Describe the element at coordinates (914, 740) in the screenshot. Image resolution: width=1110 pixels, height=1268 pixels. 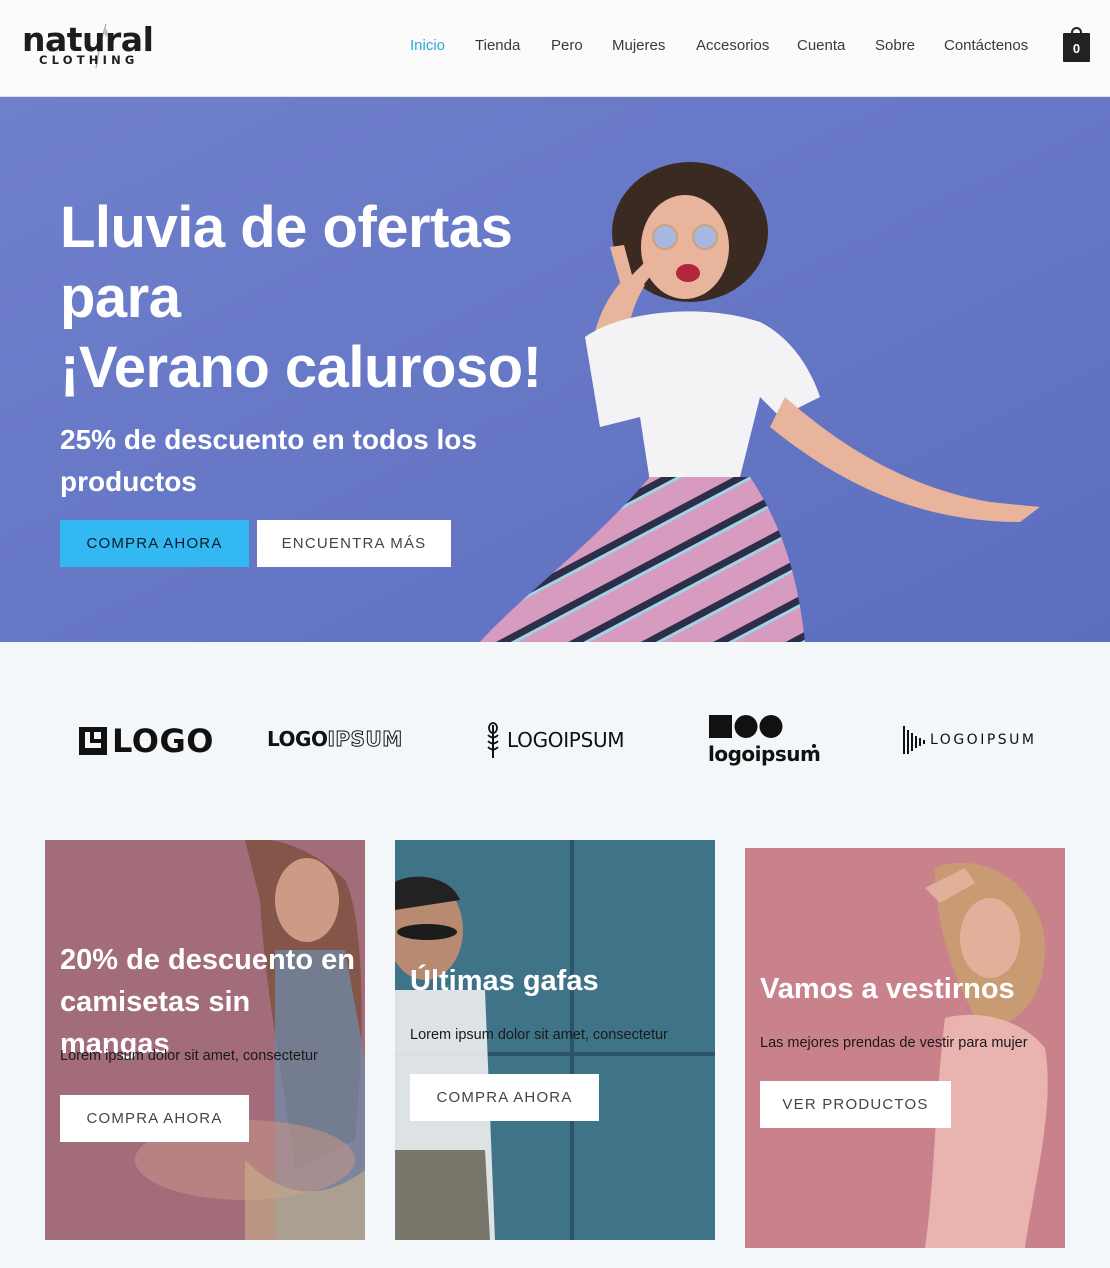
I see `soundwave-icon` at that location.